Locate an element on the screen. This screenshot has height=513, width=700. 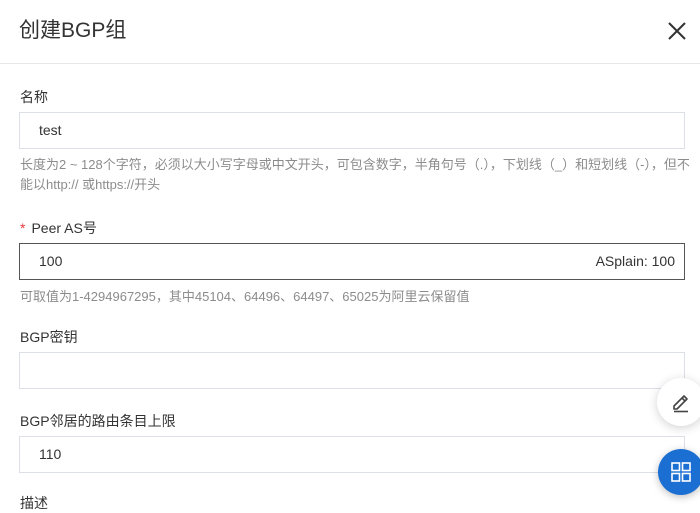
close-icon is located at coordinates (677, 31).